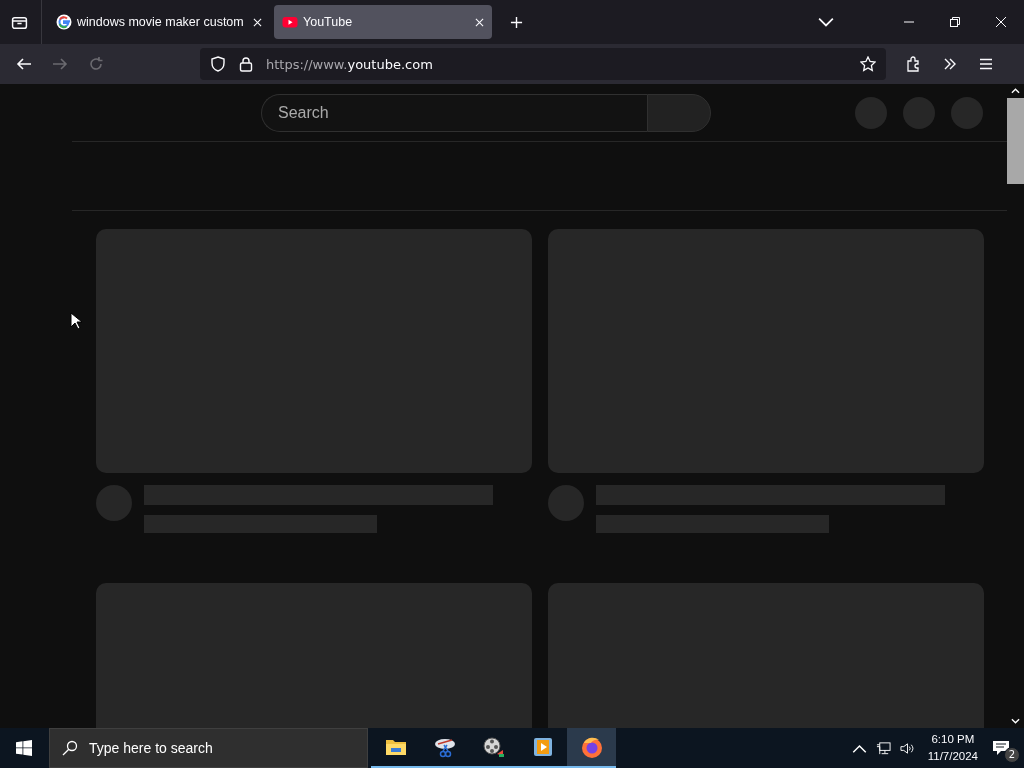 This screenshot has width=1024, height=768. What do you see at coordinates (953, 739) in the screenshot?
I see `clock-time: 6:10 PM` at bounding box center [953, 739].